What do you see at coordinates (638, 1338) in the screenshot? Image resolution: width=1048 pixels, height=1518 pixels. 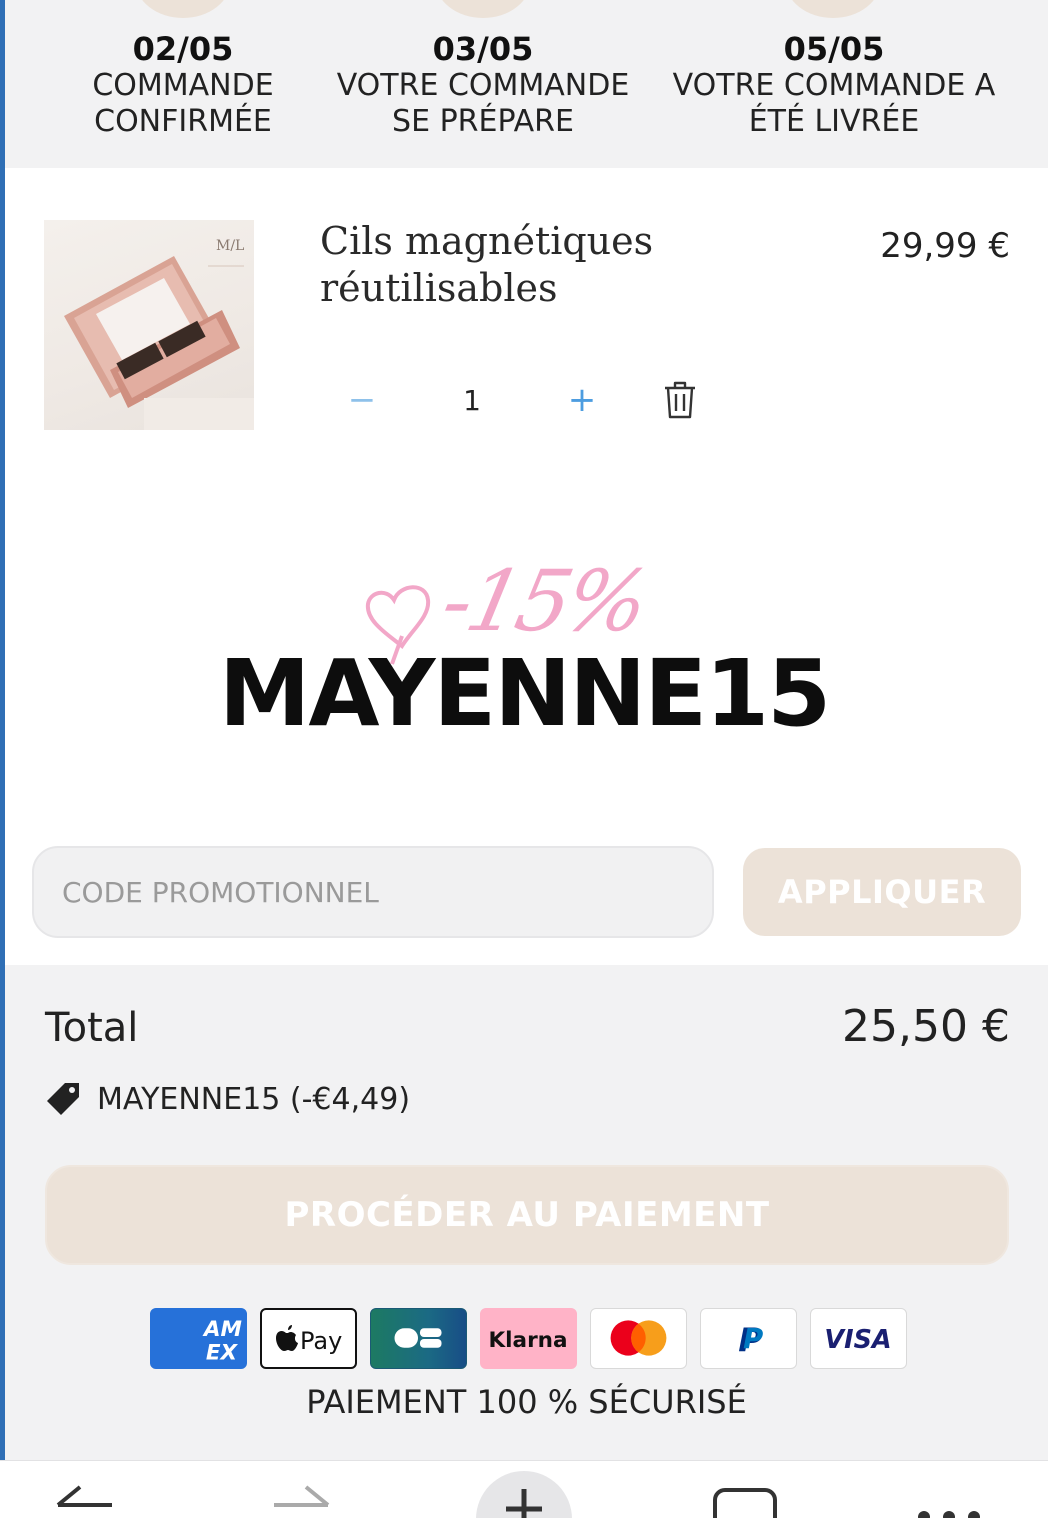 I see `mastercard-icon` at bounding box center [638, 1338].